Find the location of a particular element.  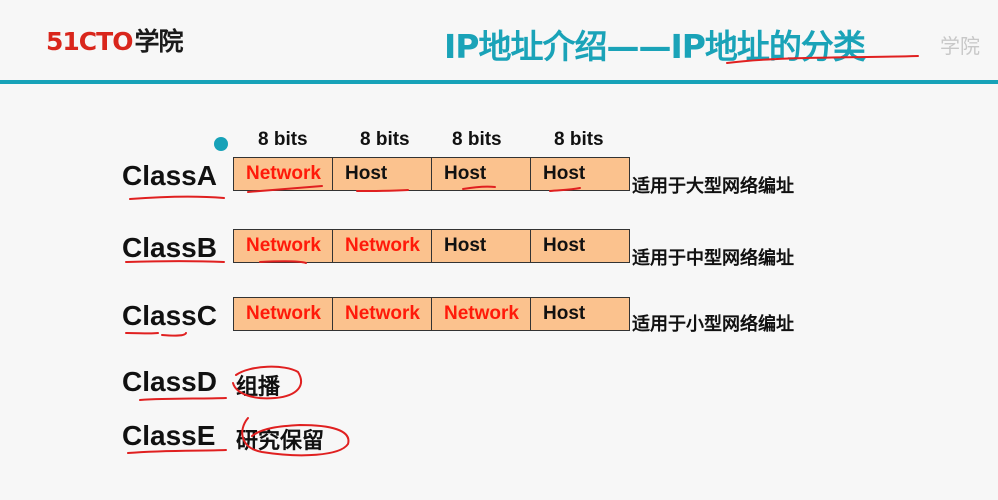

pointer-dot is located at coordinates (221, 144).